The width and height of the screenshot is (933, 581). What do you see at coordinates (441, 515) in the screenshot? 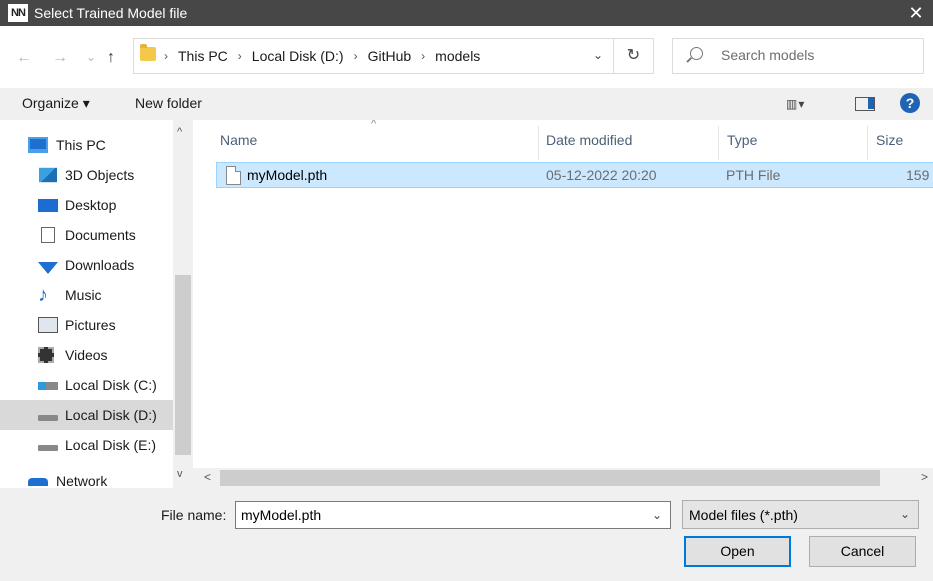
I see `file-name-input` at bounding box center [441, 515].